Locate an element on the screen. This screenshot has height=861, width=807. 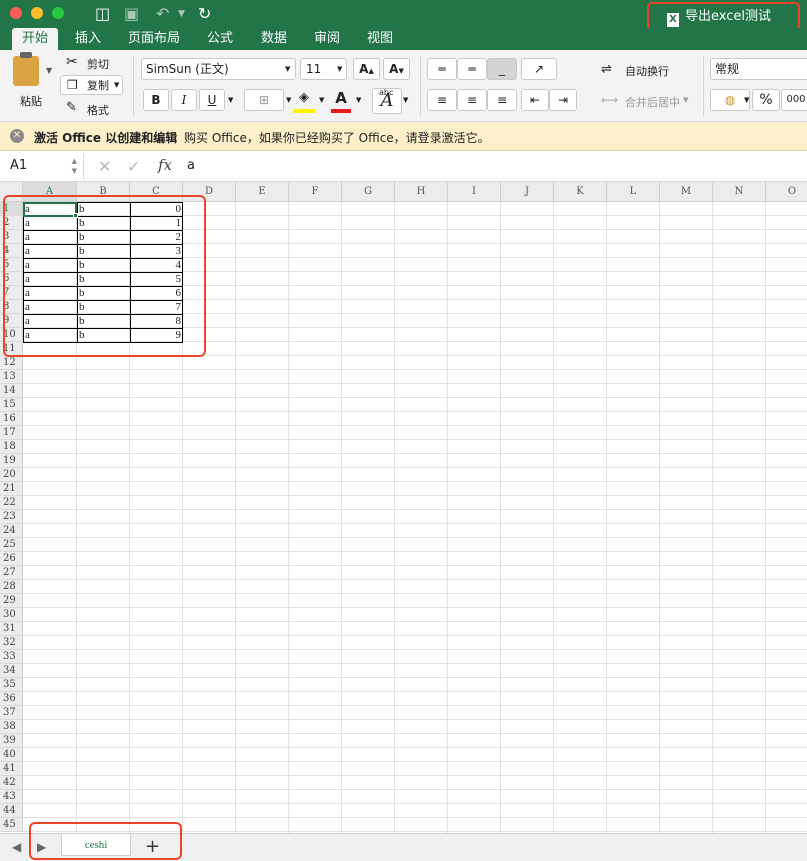
column-header-e: E is located at coordinates (262, 192).